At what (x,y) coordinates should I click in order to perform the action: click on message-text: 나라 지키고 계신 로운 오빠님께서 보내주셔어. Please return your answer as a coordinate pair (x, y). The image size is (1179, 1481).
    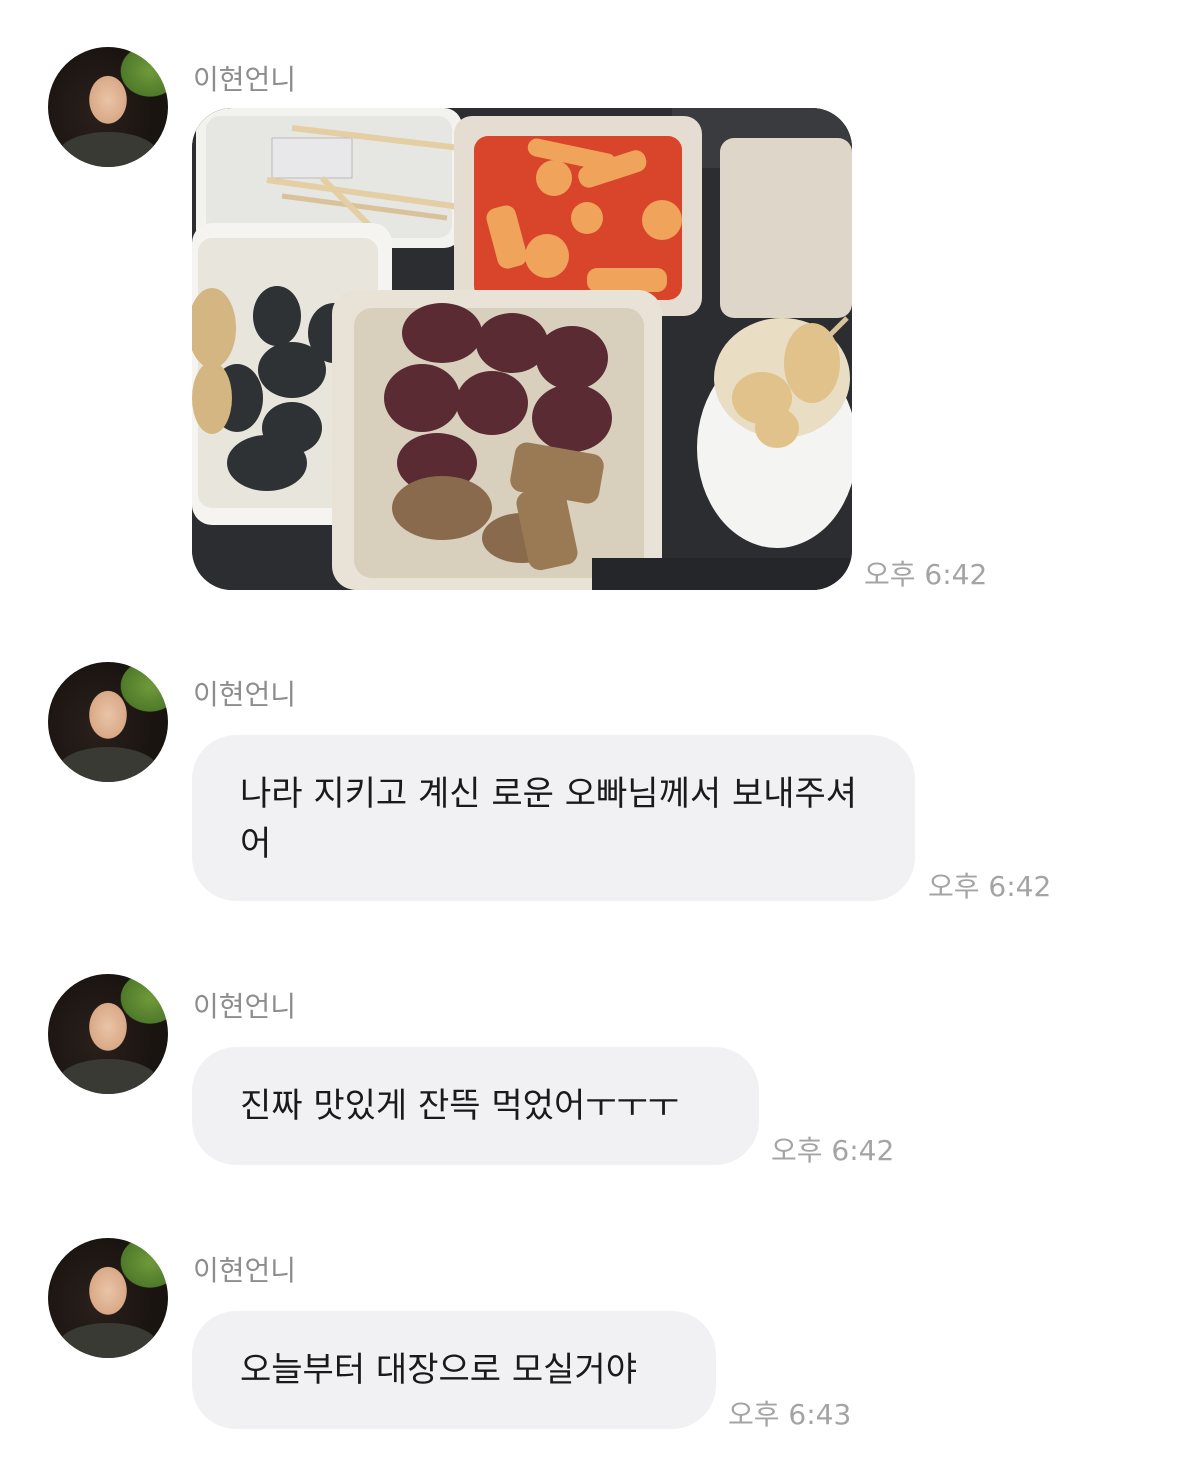
    Looking at the image, I should click on (549, 819).